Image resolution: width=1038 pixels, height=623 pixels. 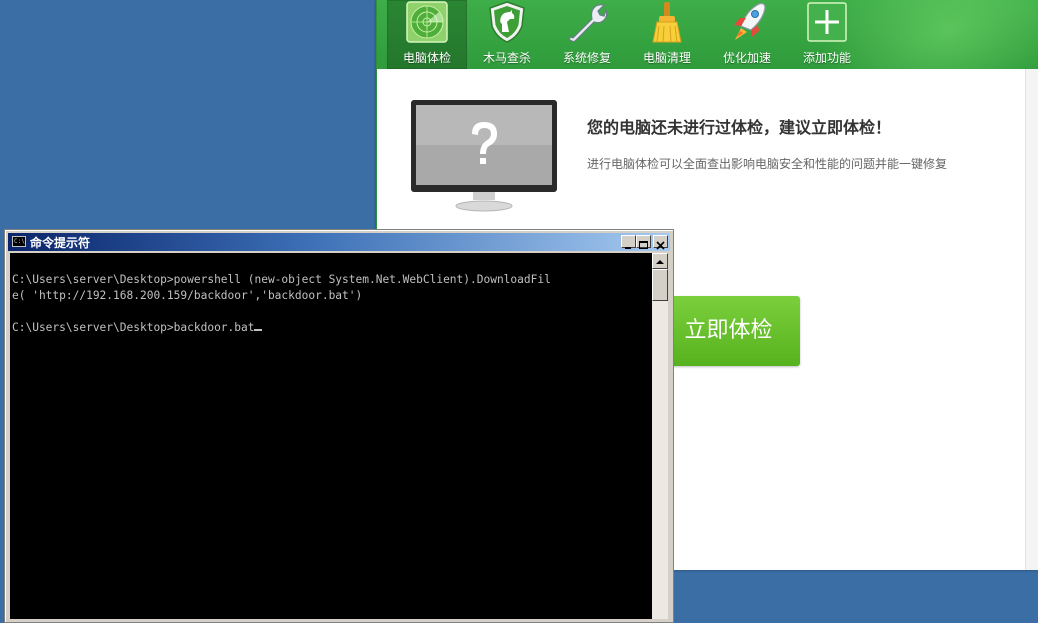 I want to click on minimize-icon, so click(x=628, y=248).